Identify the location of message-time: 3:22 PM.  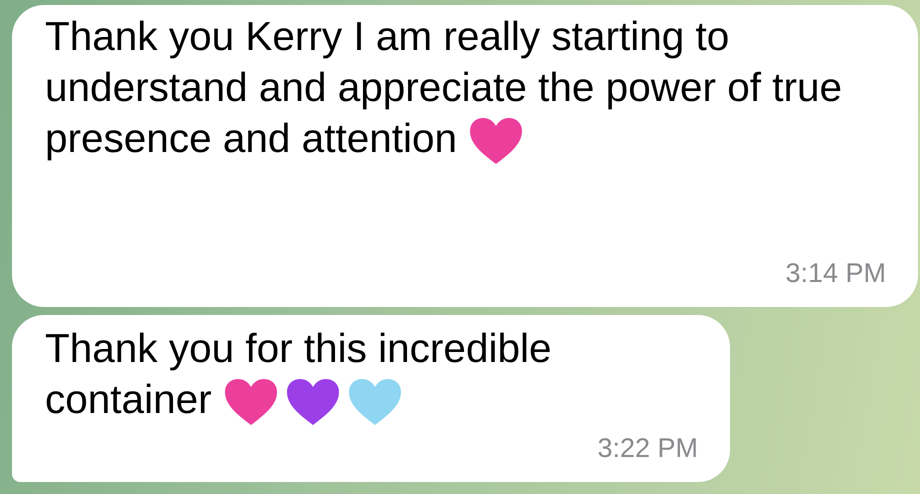
(647, 448).